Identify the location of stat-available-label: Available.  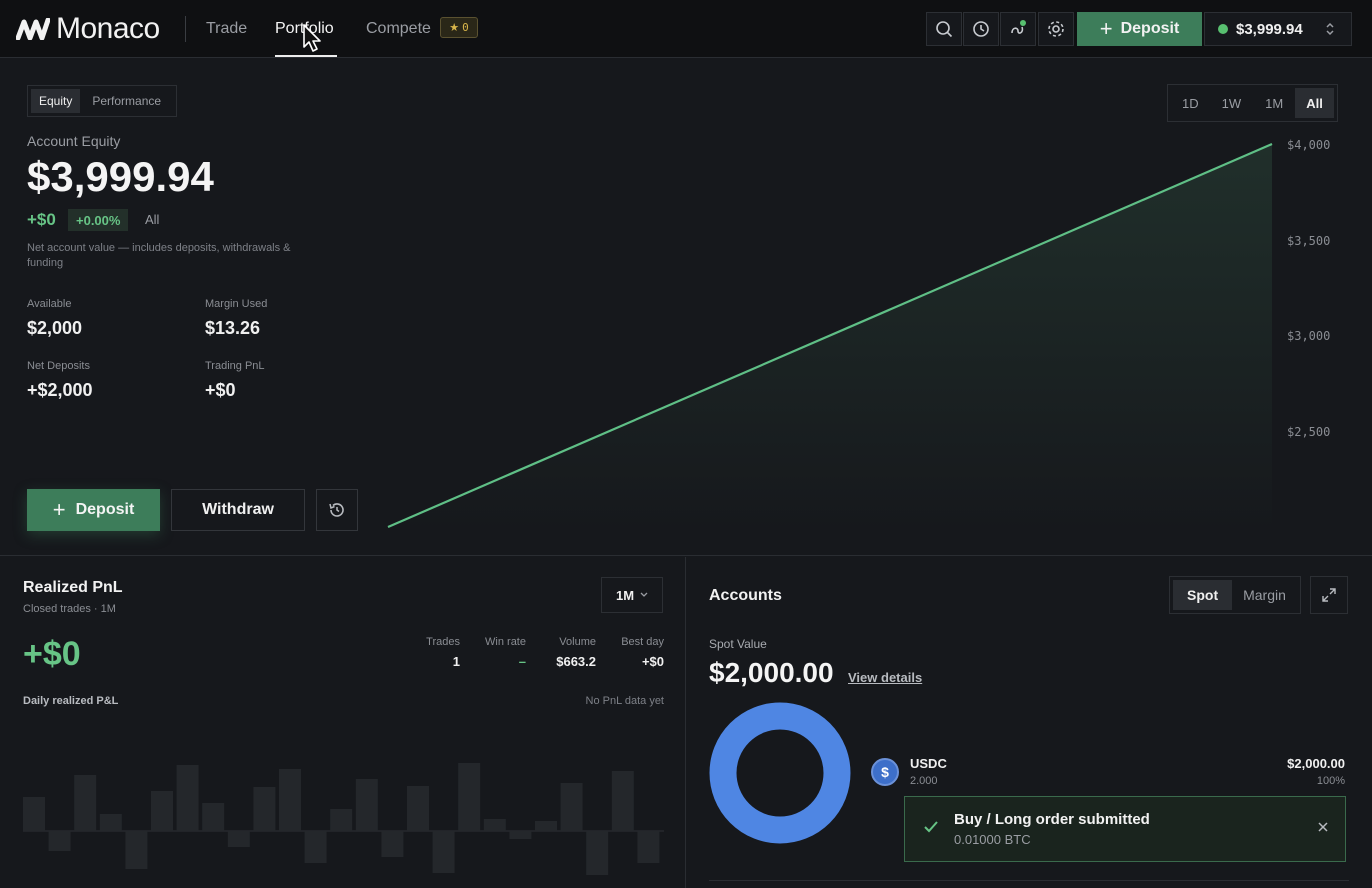
(49, 304).